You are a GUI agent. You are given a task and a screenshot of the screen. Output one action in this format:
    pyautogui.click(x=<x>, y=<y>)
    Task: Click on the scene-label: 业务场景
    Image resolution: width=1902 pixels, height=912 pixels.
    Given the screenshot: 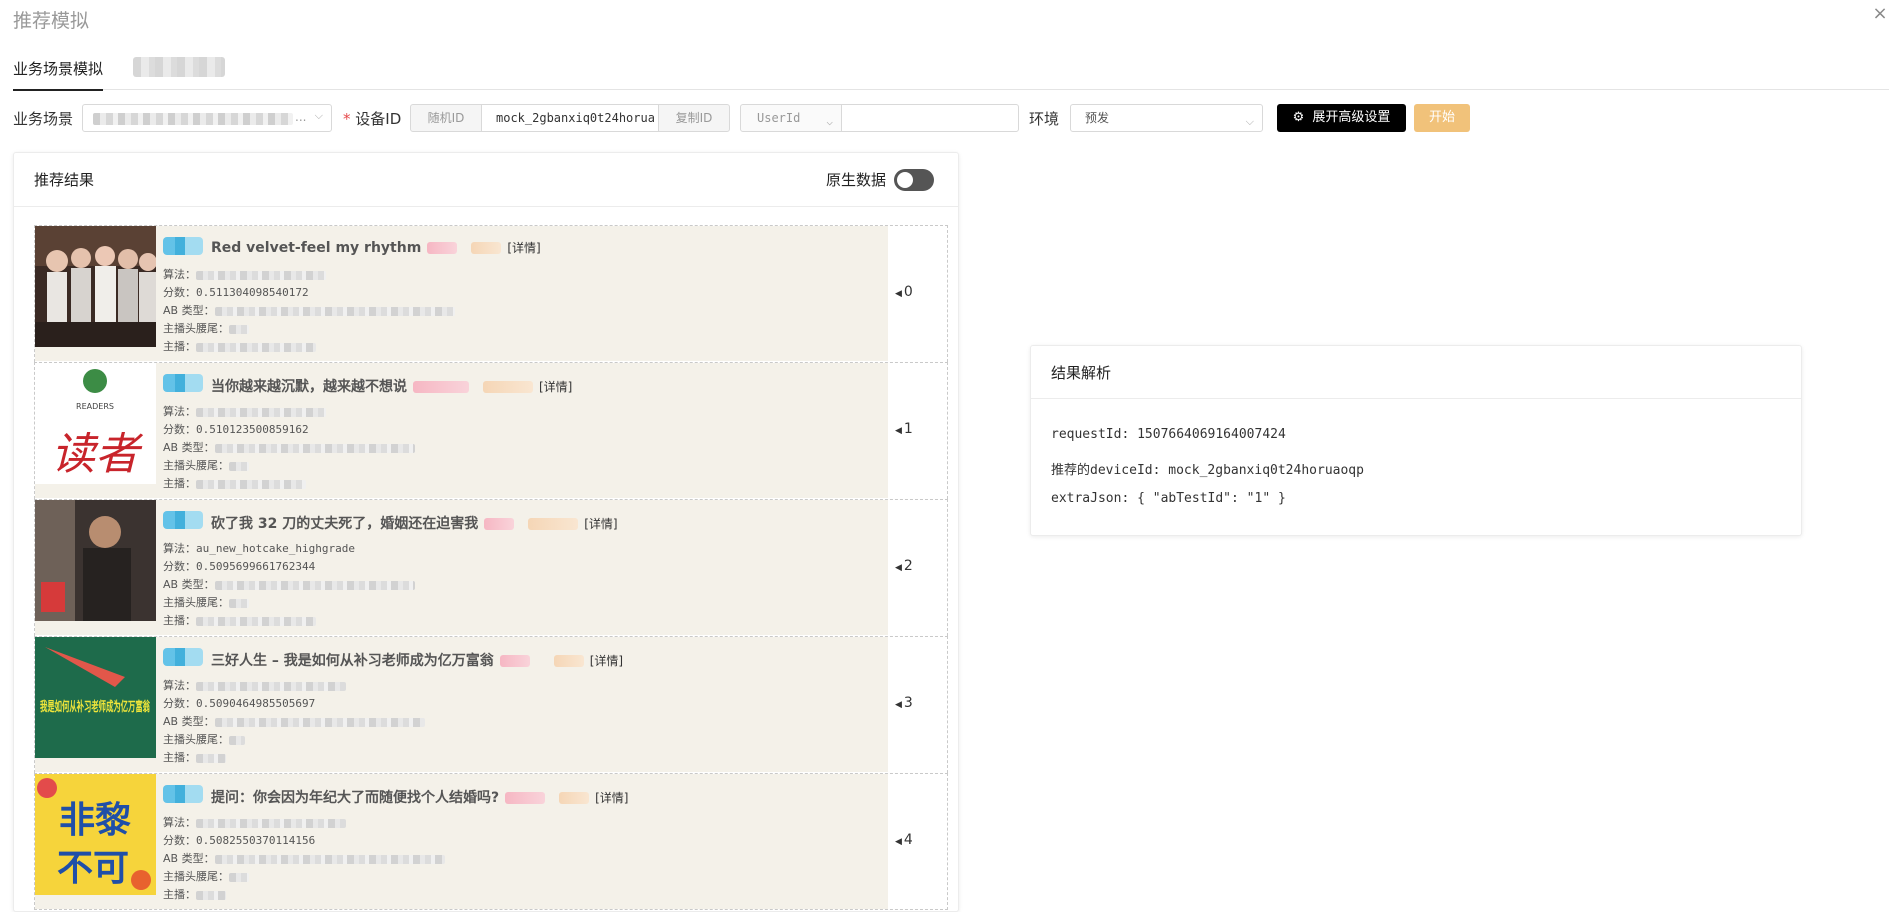 What is the action you would take?
    pyautogui.click(x=43, y=119)
    